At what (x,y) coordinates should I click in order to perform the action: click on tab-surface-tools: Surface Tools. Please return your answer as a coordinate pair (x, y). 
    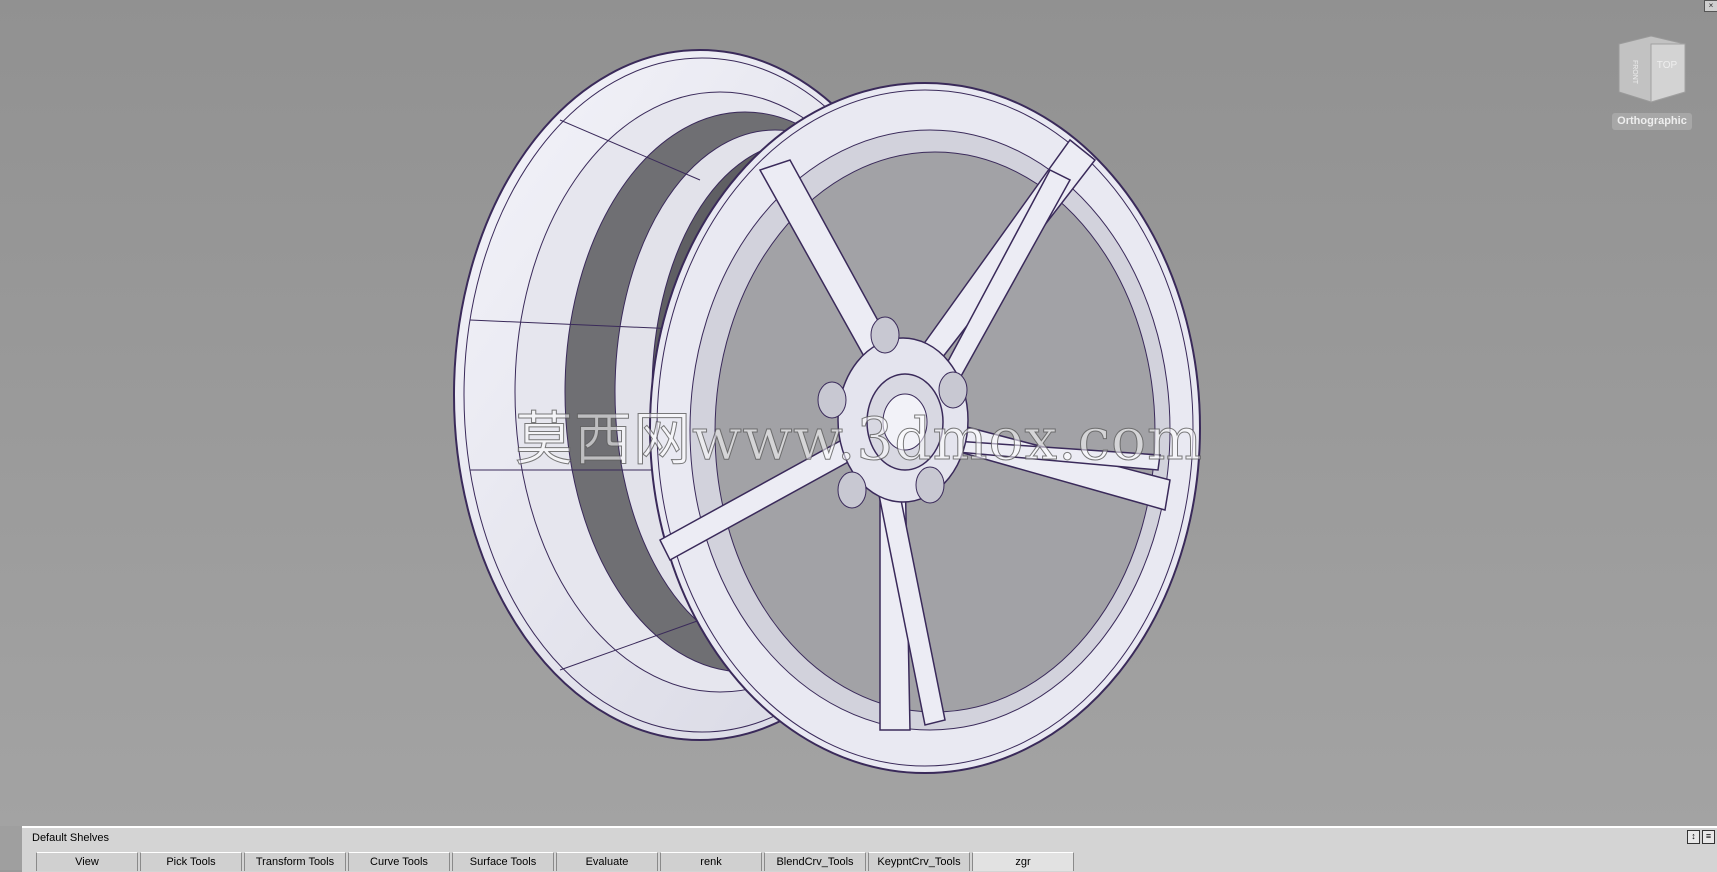
    Looking at the image, I should click on (503, 861).